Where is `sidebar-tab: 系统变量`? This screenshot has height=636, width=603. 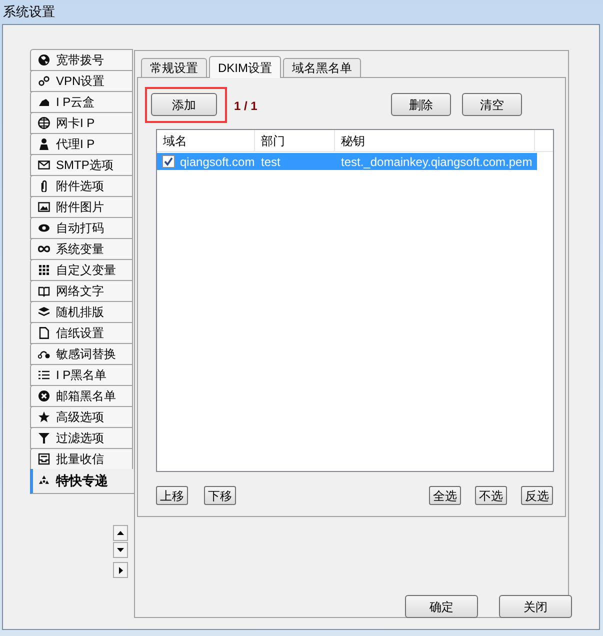
sidebar-tab: 系统变量 is located at coordinates (81, 249).